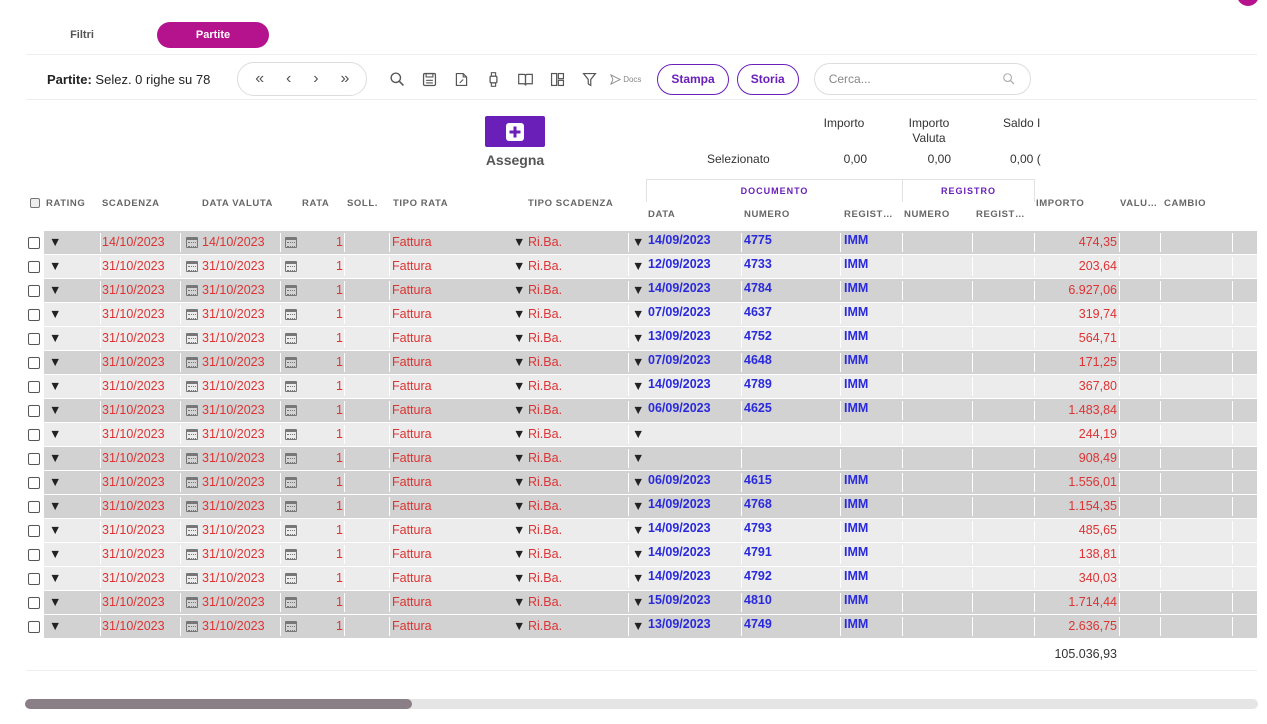  I want to click on scadenza-cell: 14/10/2023, so click(133, 242).